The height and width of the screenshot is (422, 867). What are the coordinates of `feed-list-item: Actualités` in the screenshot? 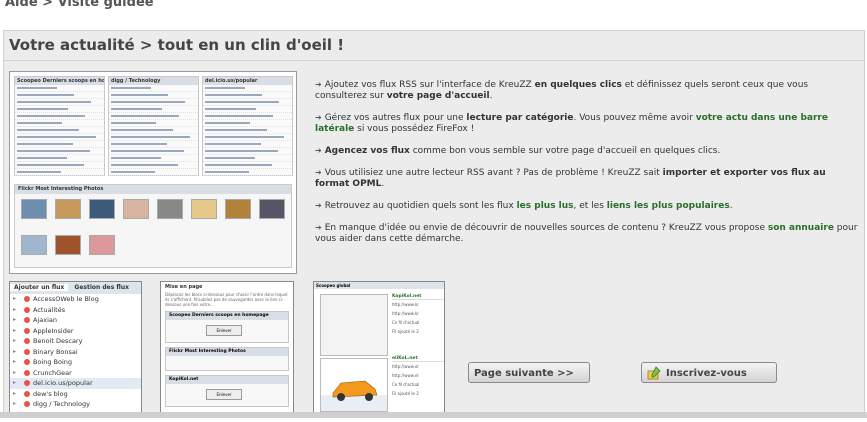 It's located at (75, 310).